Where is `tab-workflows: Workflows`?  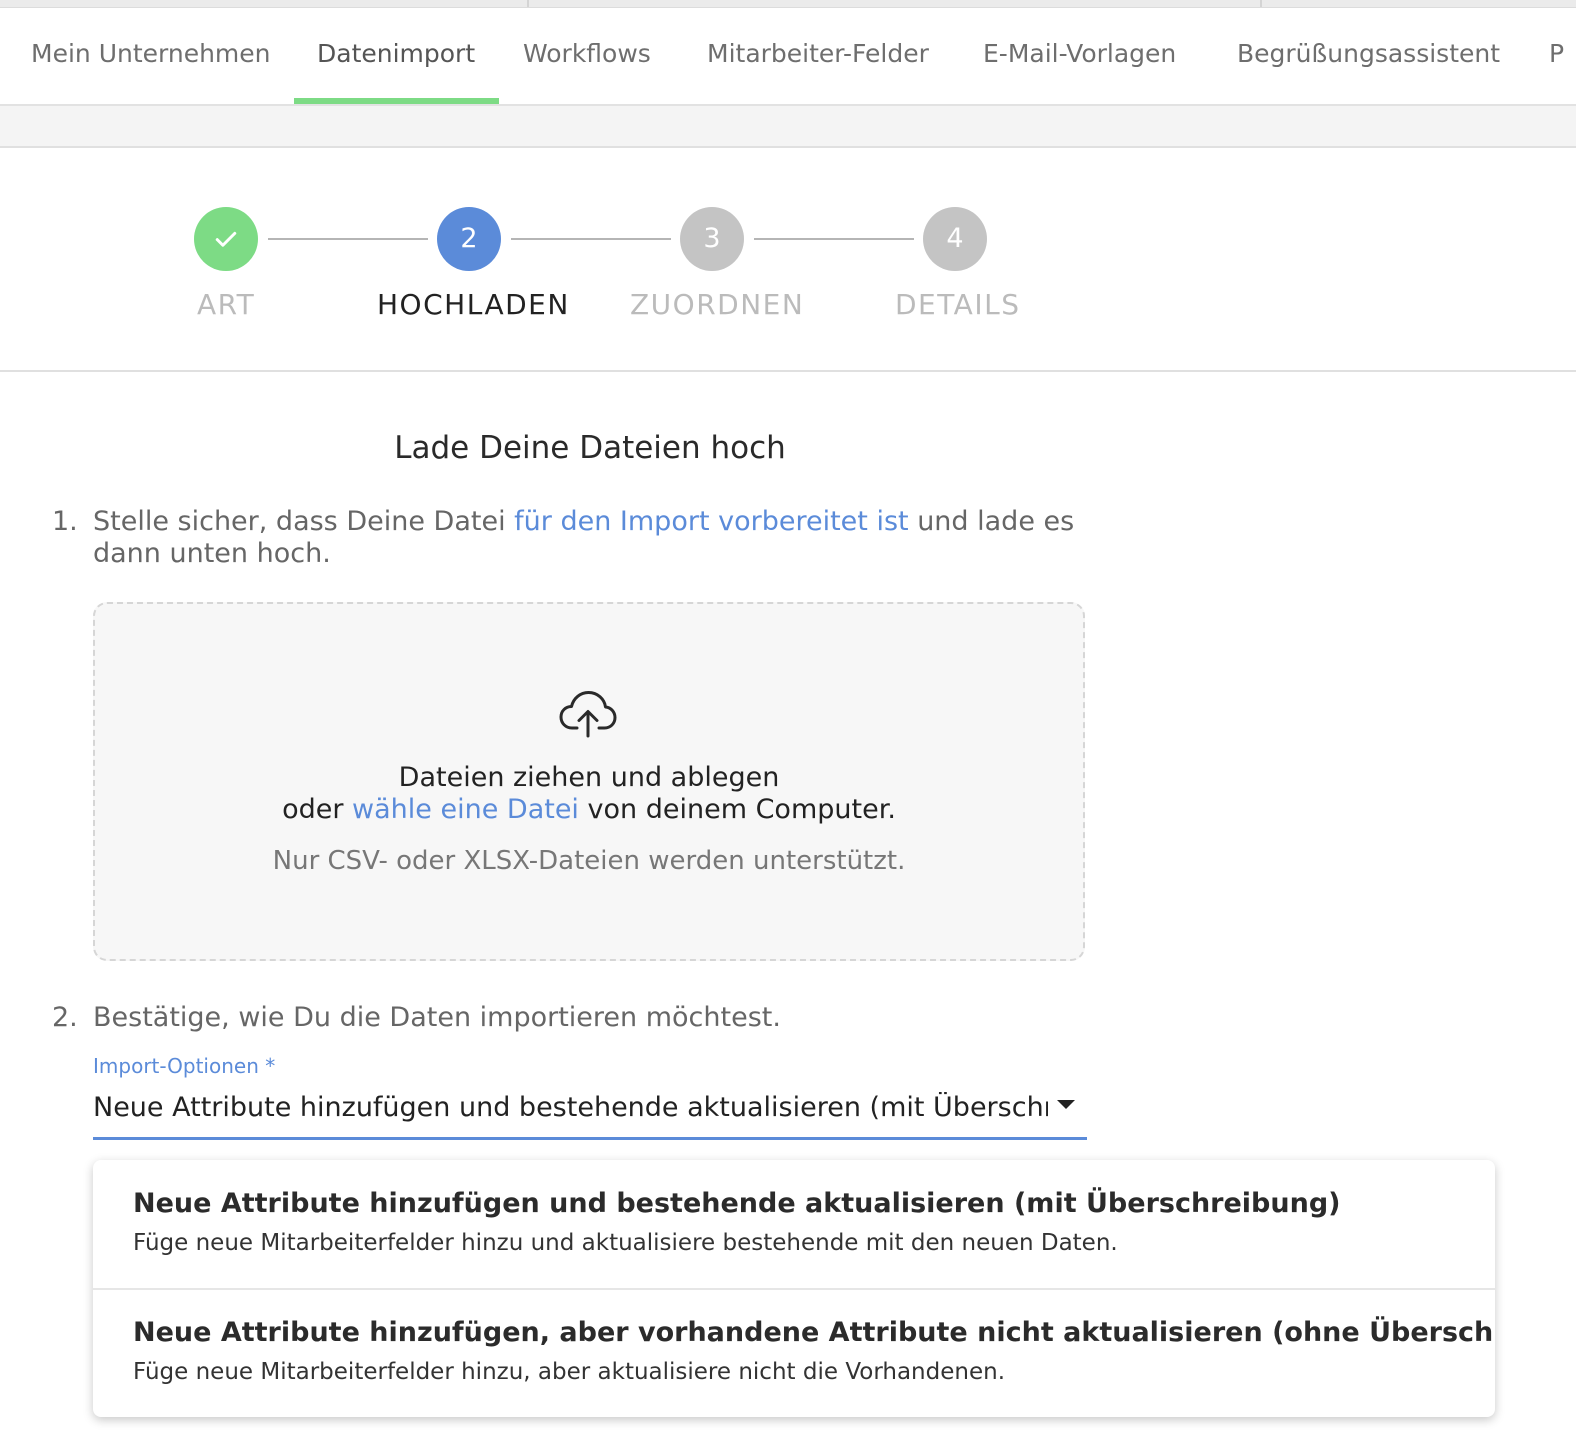
tab-workflows: Workflows is located at coordinates (587, 56).